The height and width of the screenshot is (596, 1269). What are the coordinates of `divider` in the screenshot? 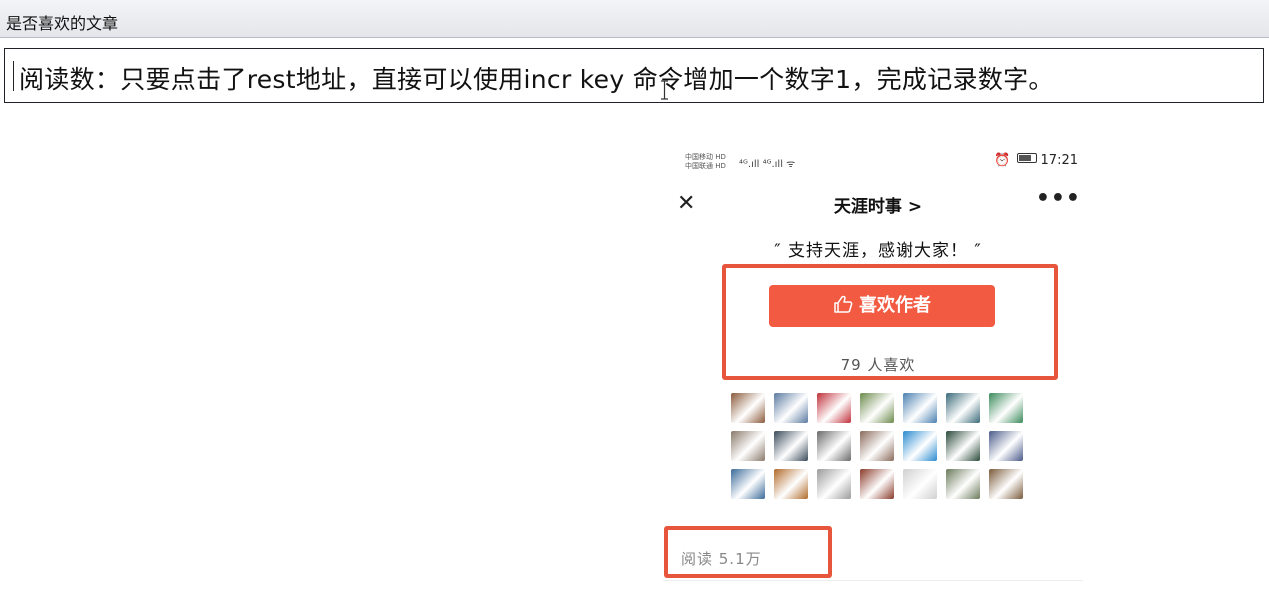 It's located at (873, 580).